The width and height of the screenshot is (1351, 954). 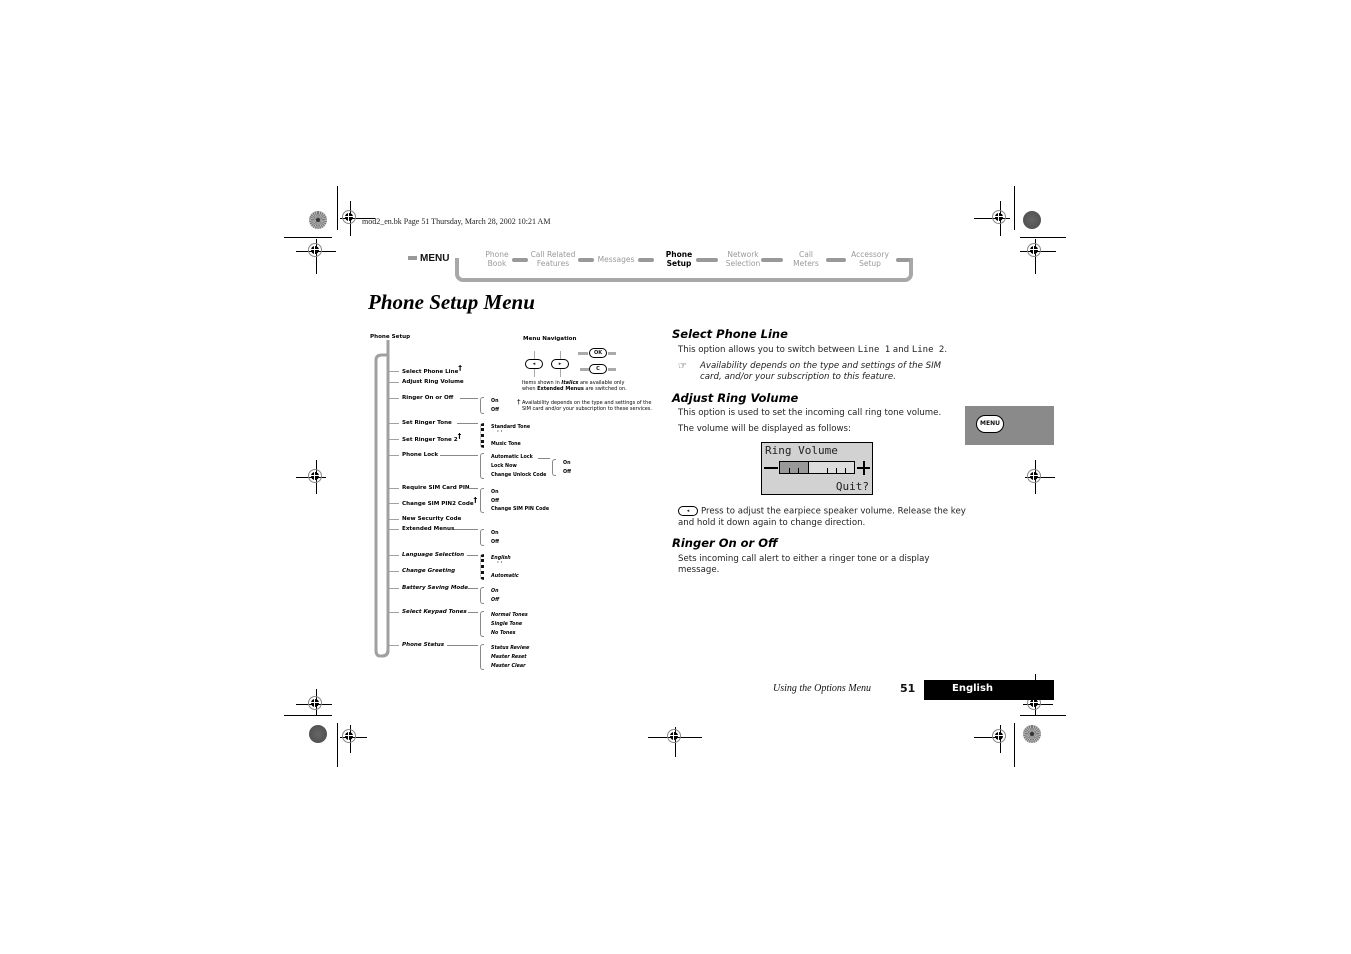 What do you see at coordinates (990, 424) in the screenshot?
I see `menu-key-icon: MENU` at bounding box center [990, 424].